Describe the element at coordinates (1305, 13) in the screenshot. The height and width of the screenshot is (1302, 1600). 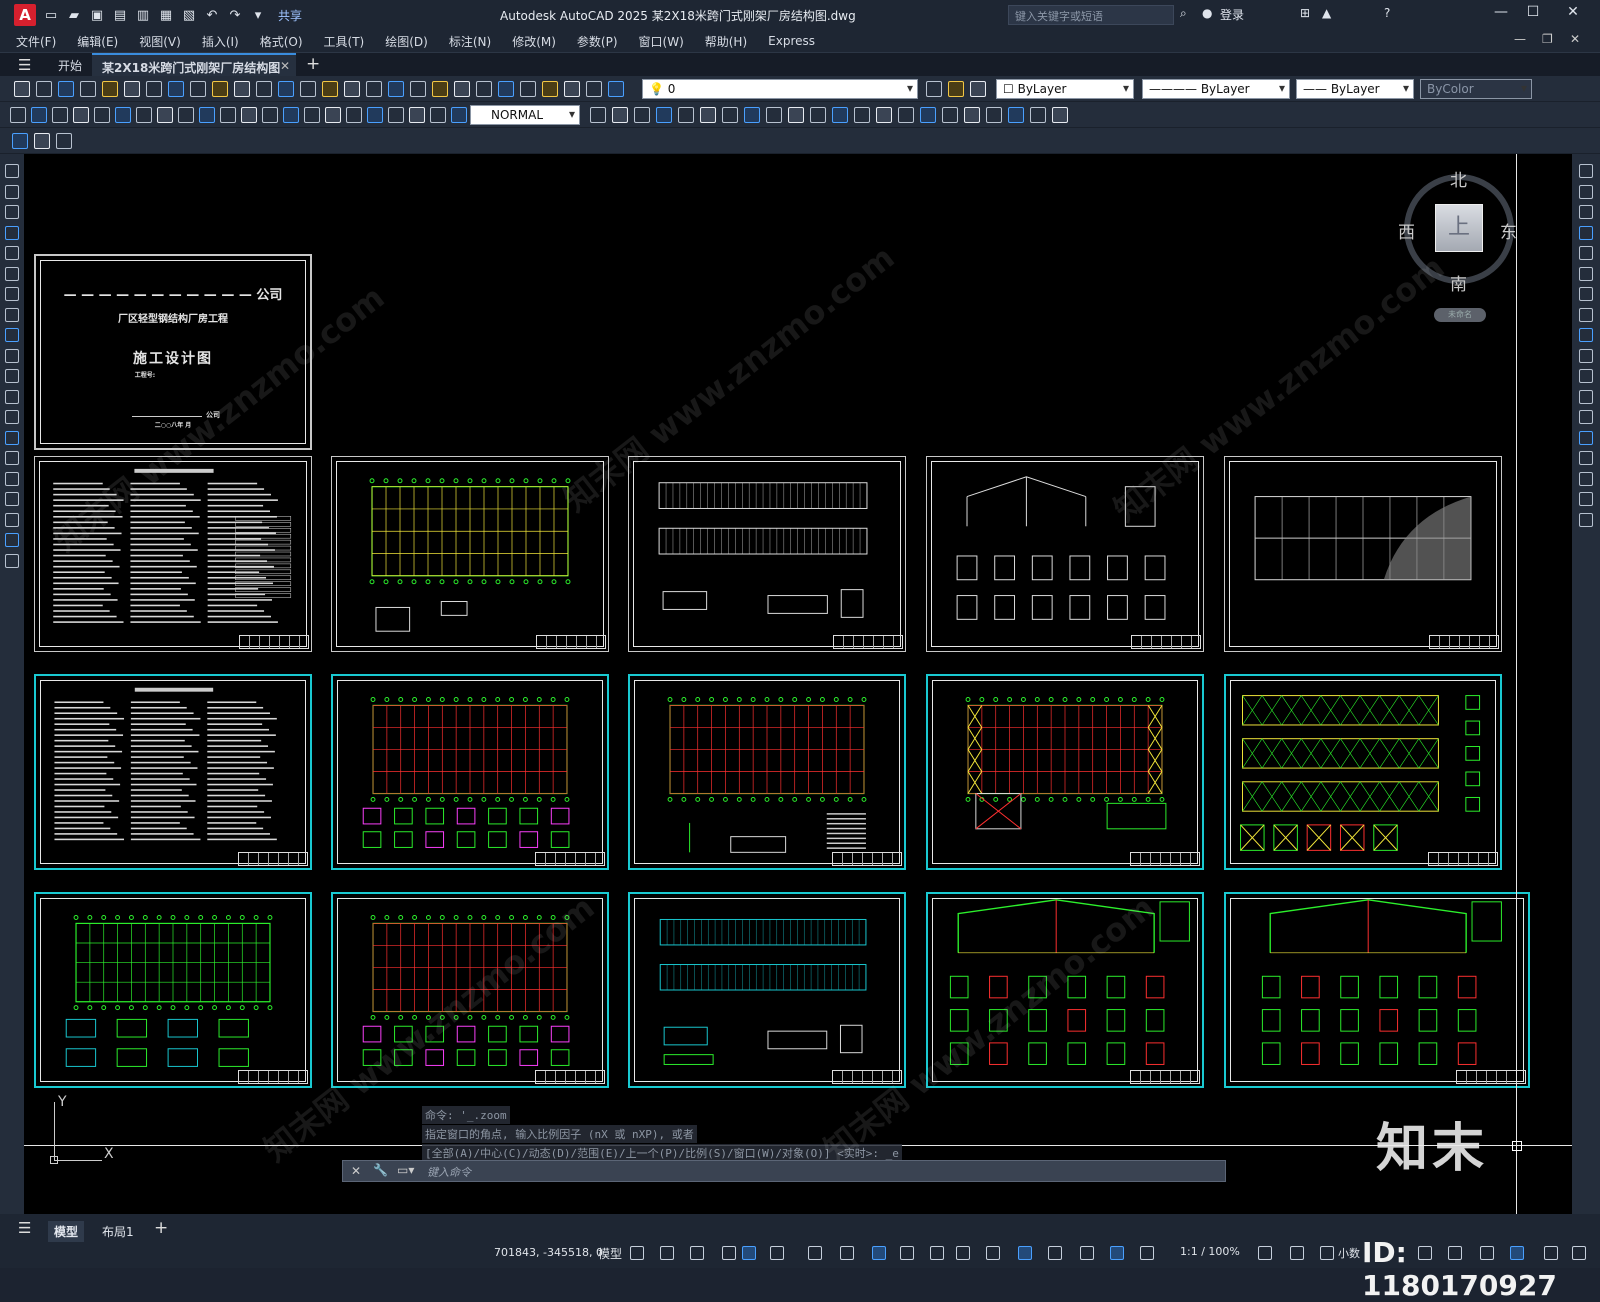
I see `cart-icon: ⊞` at that location.